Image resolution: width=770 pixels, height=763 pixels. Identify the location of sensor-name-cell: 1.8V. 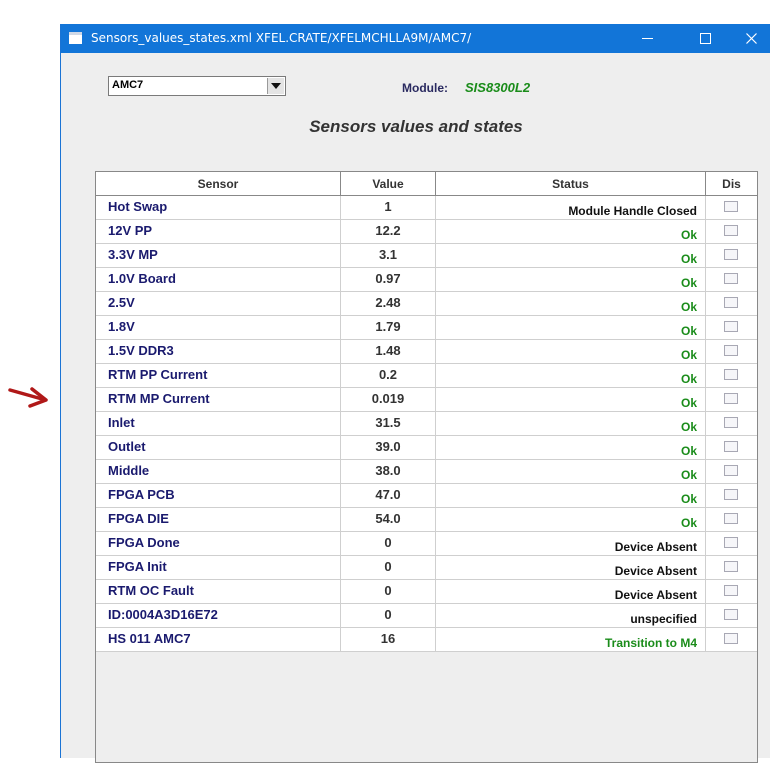
(218, 327).